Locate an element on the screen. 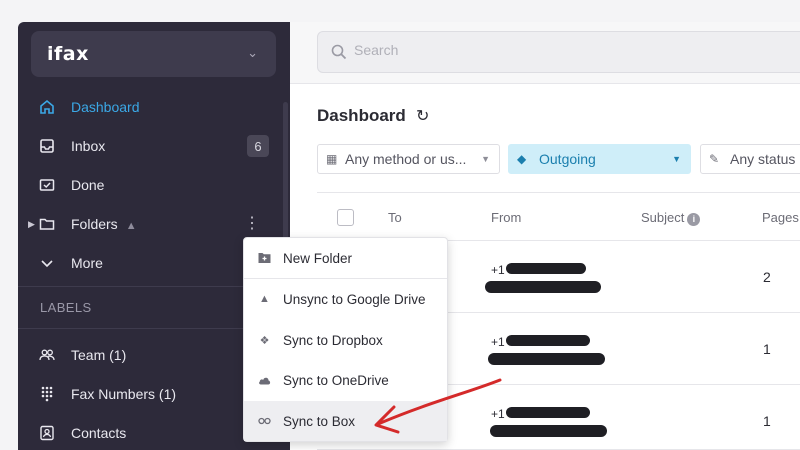 The image size is (800, 450). expand-caret-icon: ▶ is located at coordinates (31, 224).